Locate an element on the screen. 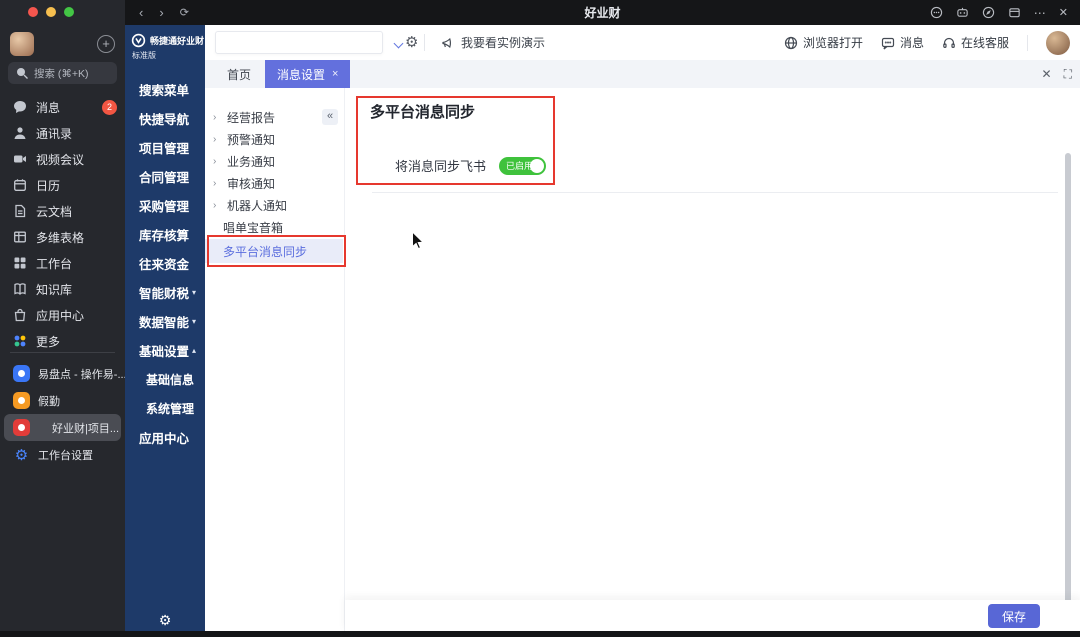 The image size is (1080, 637). menu-item-basic-info: 基础信息 is located at coordinates (165, 379).